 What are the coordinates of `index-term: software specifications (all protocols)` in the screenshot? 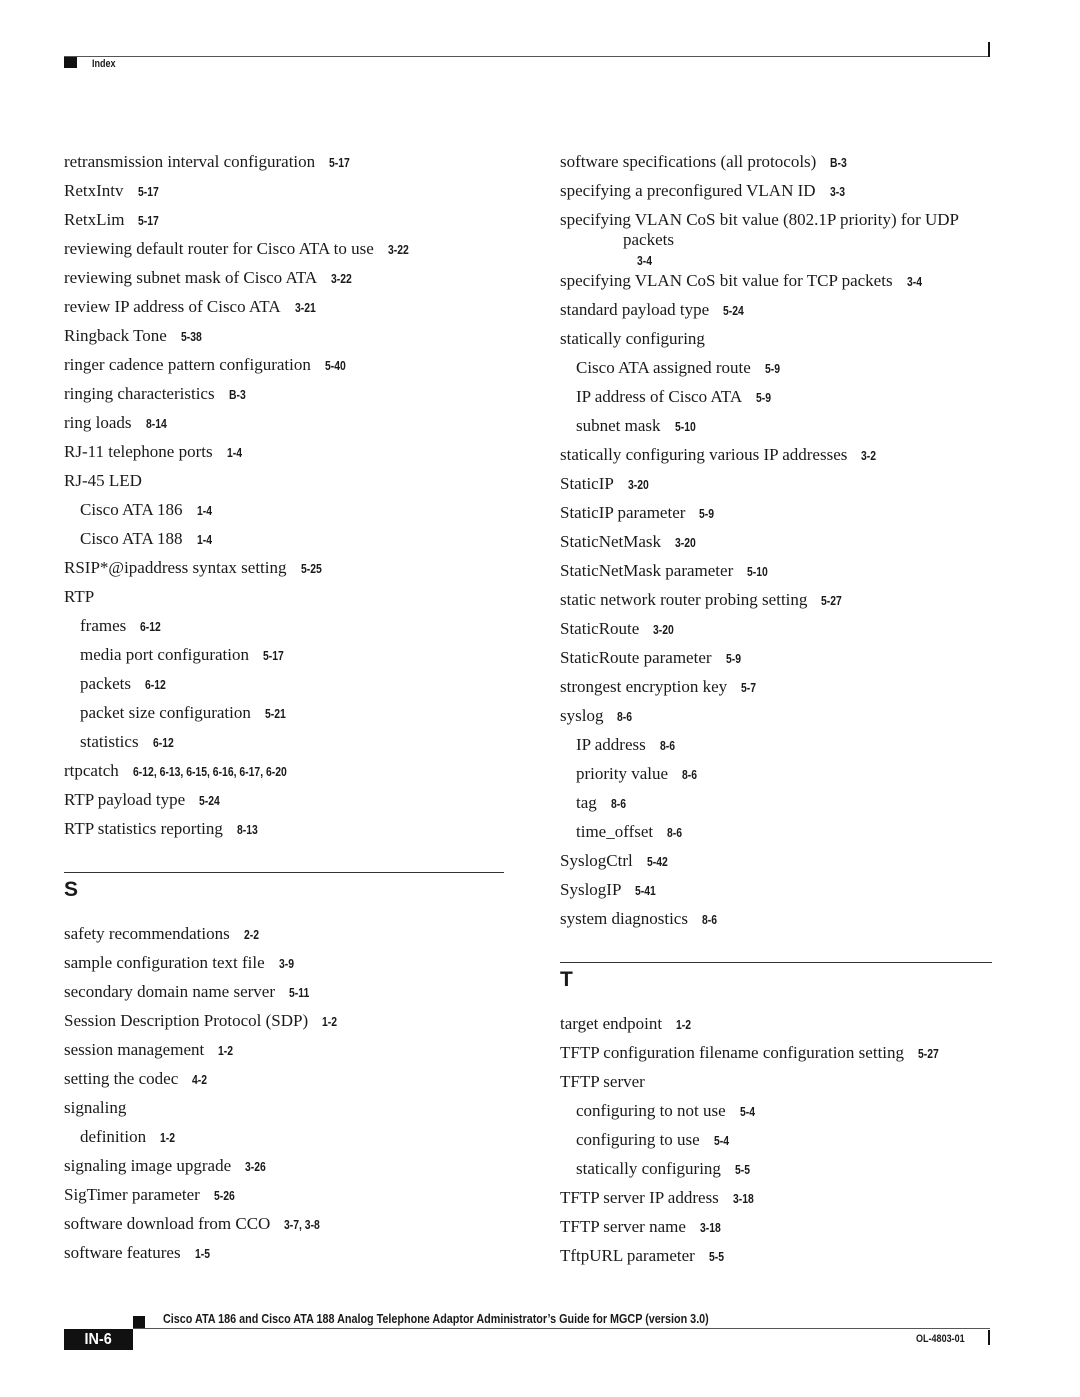 It's located at (688, 161).